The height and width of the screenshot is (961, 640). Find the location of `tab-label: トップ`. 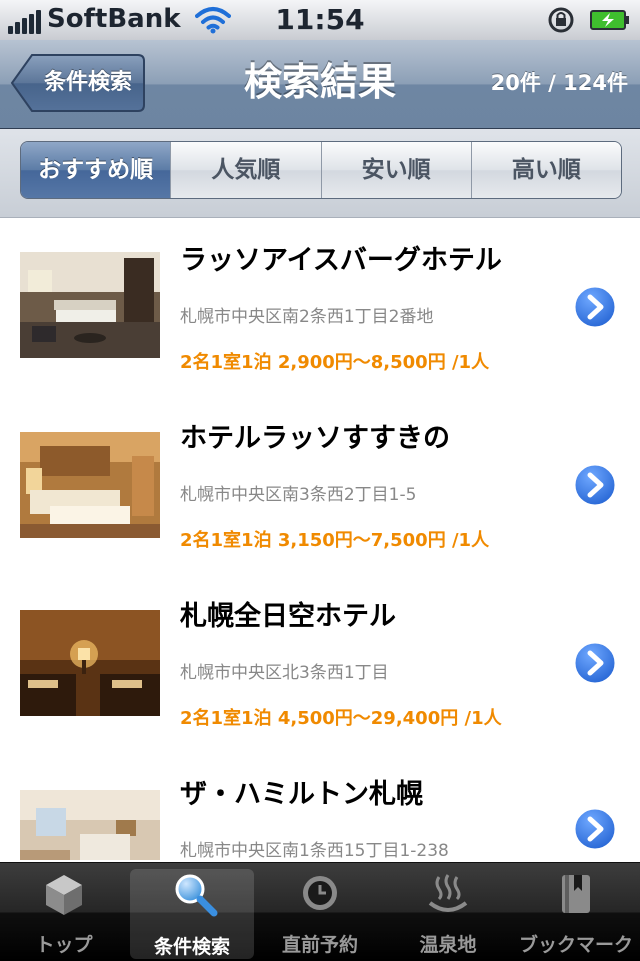

tab-label: トップ is located at coordinates (64, 945).